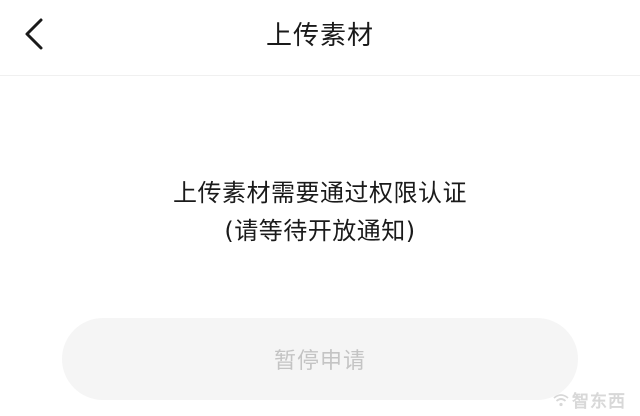 The width and height of the screenshot is (640, 416). I want to click on watermark-text: 智东西, so click(599, 402).